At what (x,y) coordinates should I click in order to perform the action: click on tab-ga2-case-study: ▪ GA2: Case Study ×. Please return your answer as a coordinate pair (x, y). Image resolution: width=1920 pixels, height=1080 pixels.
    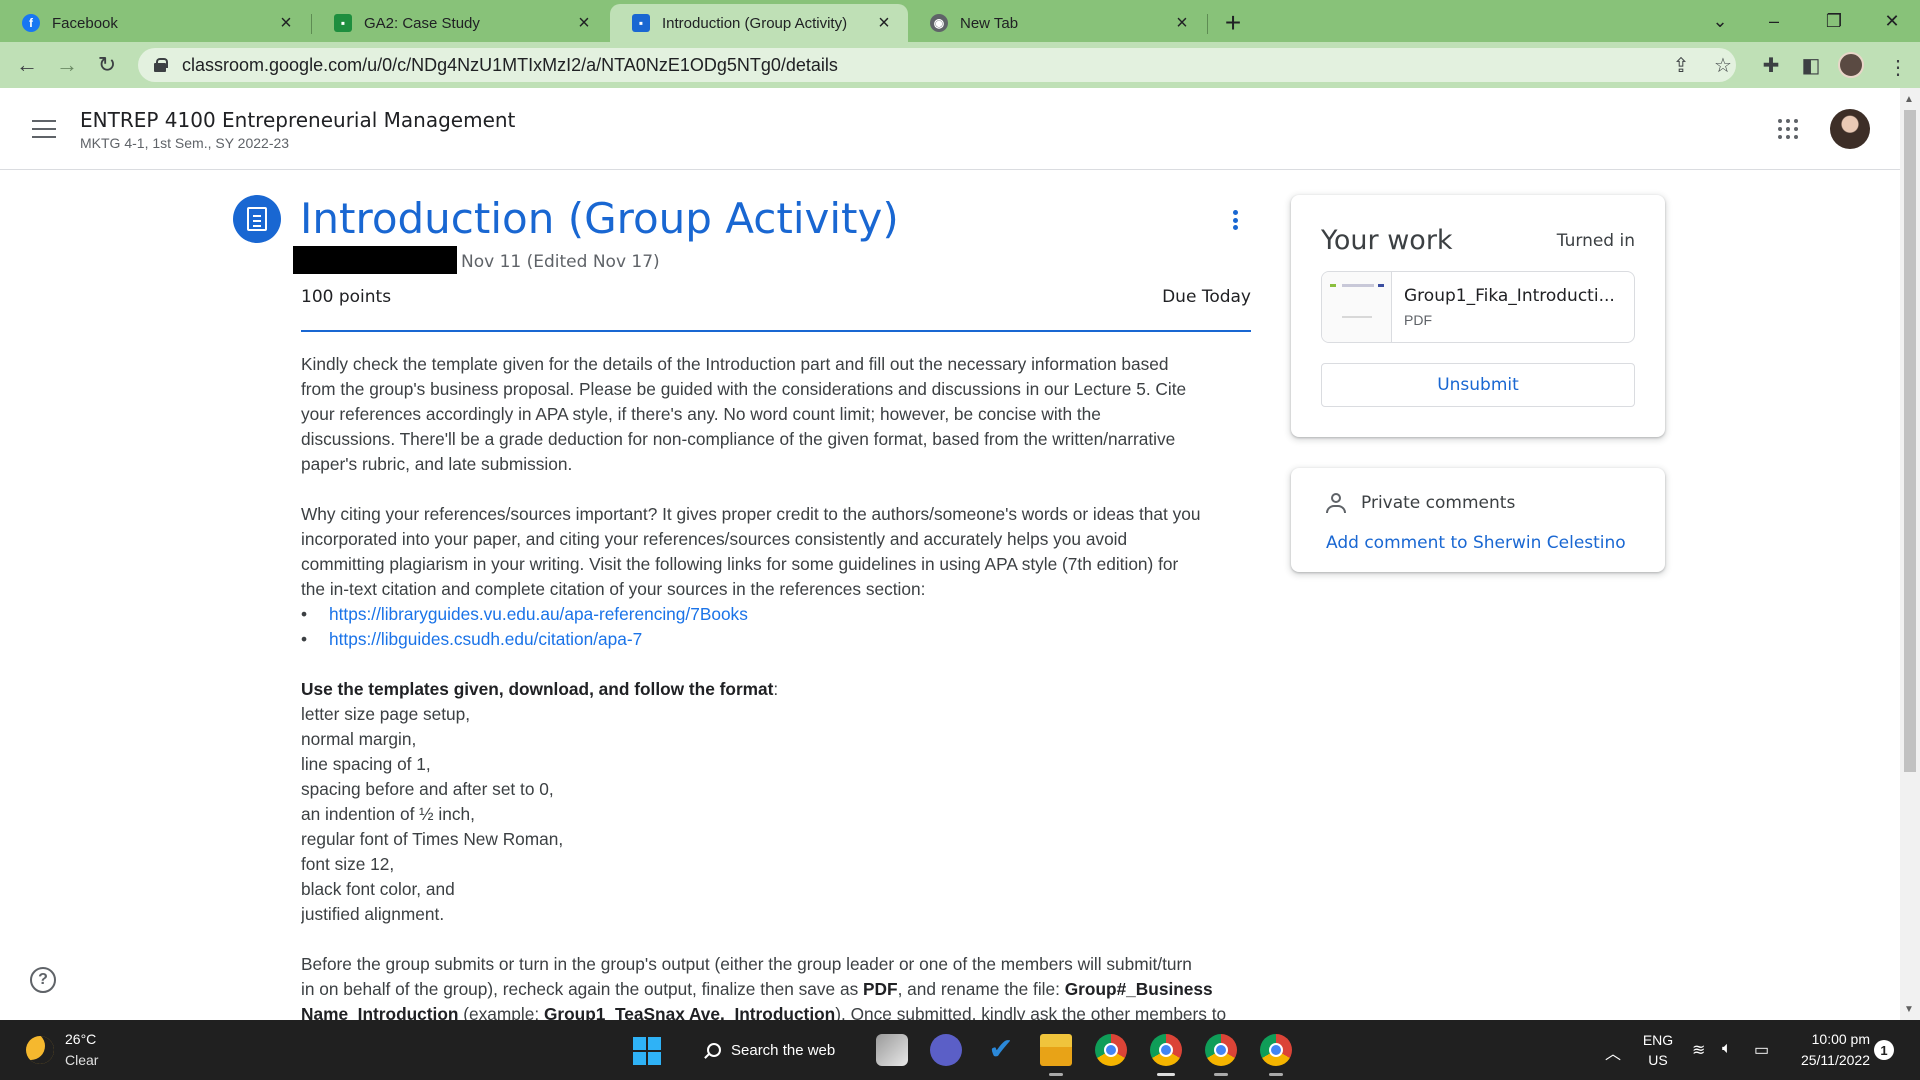
    Looking at the image, I should click on (460, 23).